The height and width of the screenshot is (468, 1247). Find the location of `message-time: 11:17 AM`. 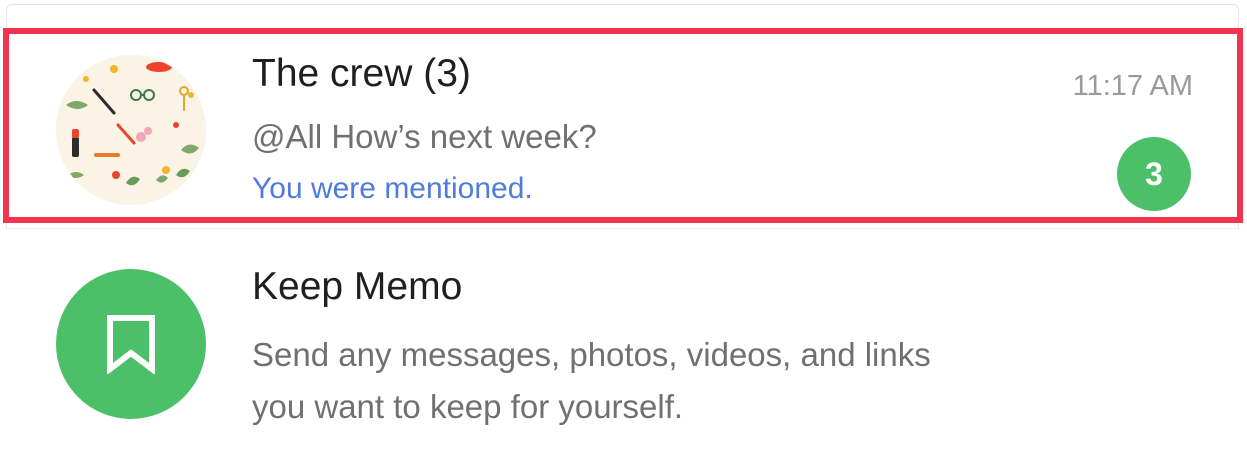

message-time: 11:17 AM is located at coordinates (1132, 86).